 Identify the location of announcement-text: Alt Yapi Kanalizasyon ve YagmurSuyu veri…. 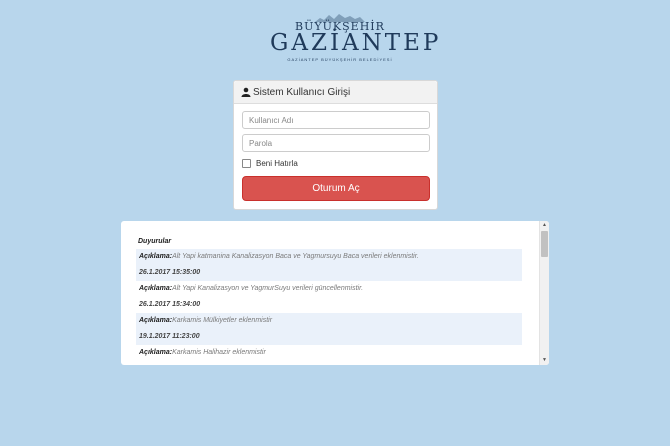
(268, 288).